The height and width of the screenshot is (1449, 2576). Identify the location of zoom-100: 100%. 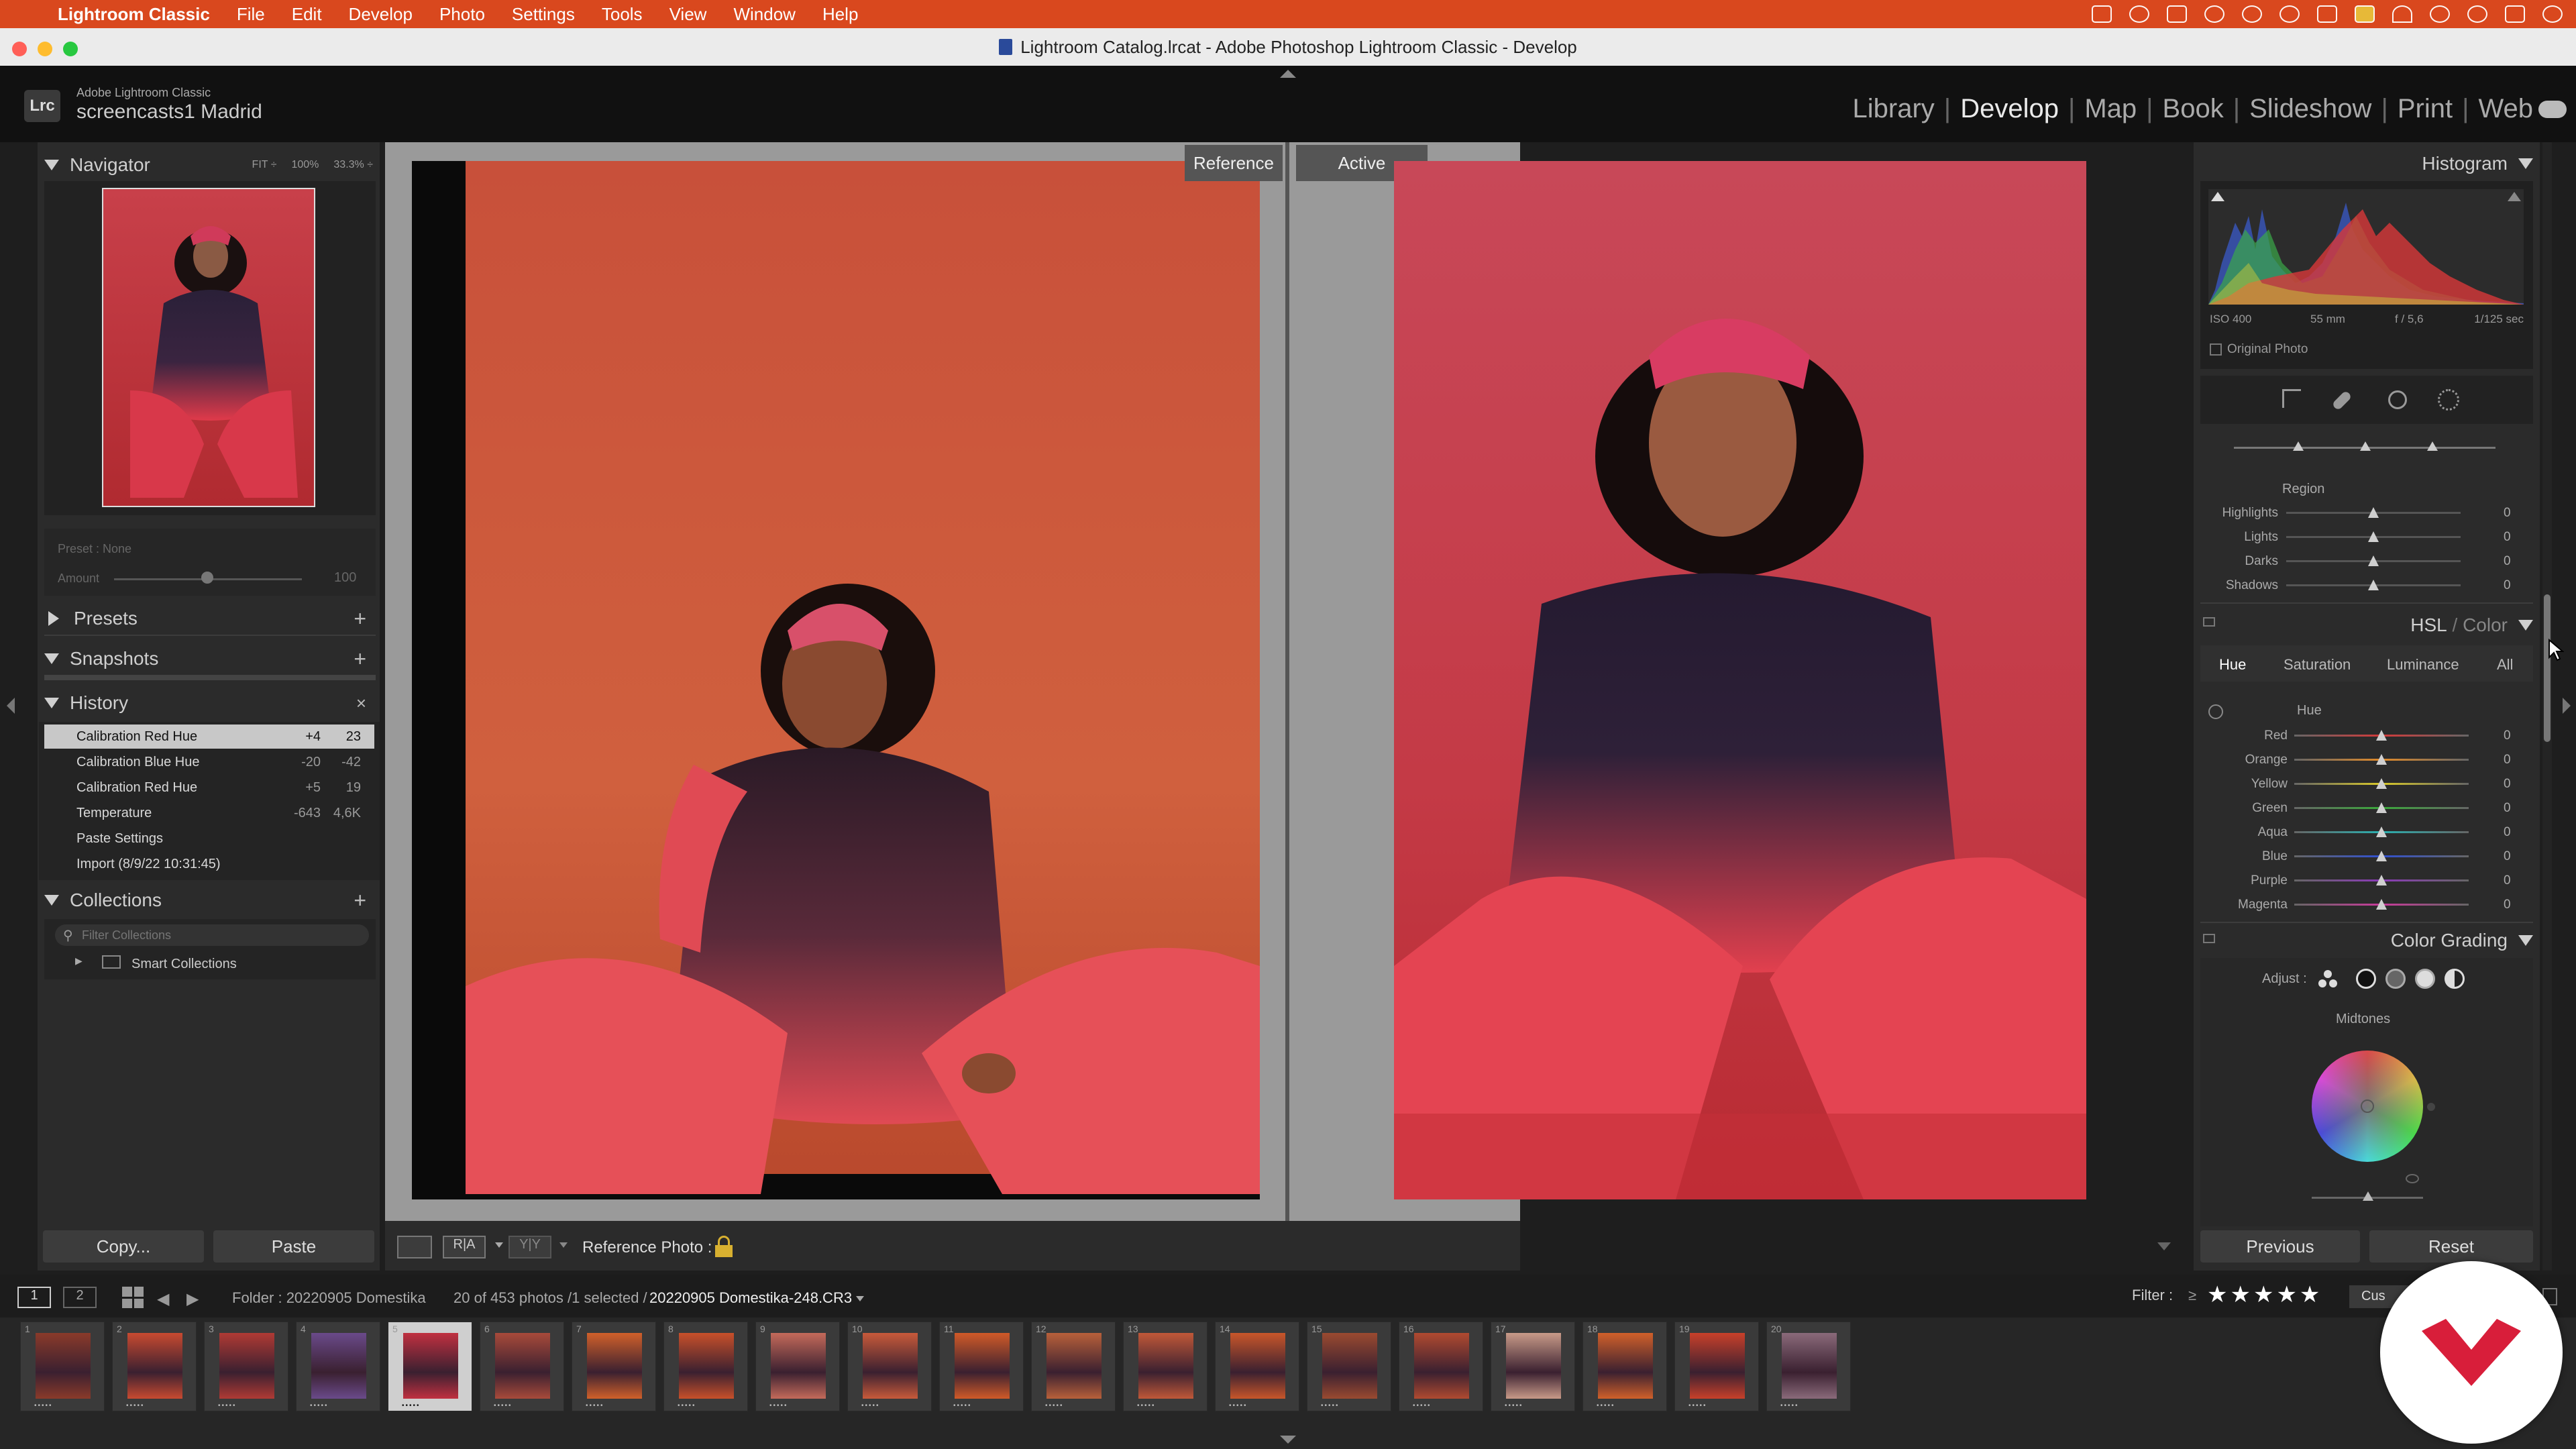
(305, 165).